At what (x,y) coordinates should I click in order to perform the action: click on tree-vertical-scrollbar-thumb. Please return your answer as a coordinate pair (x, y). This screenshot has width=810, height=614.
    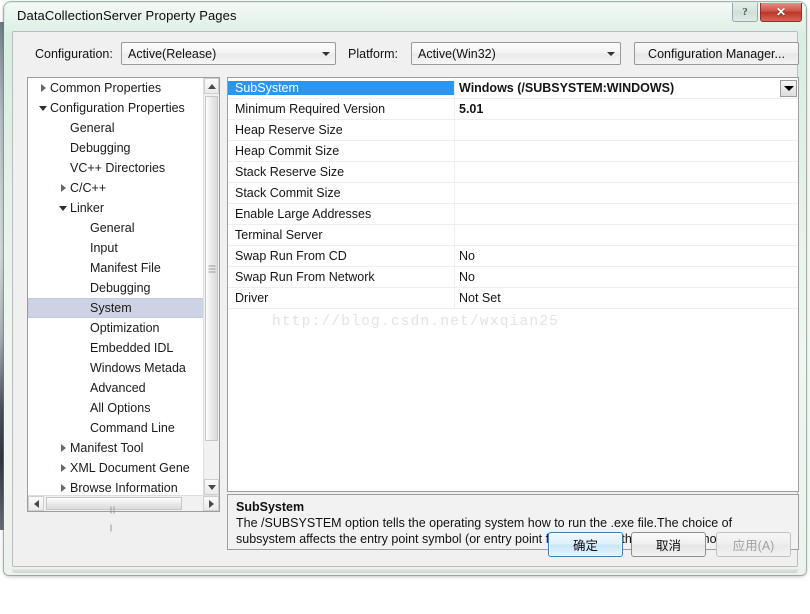
    Looking at the image, I should click on (211, 268).